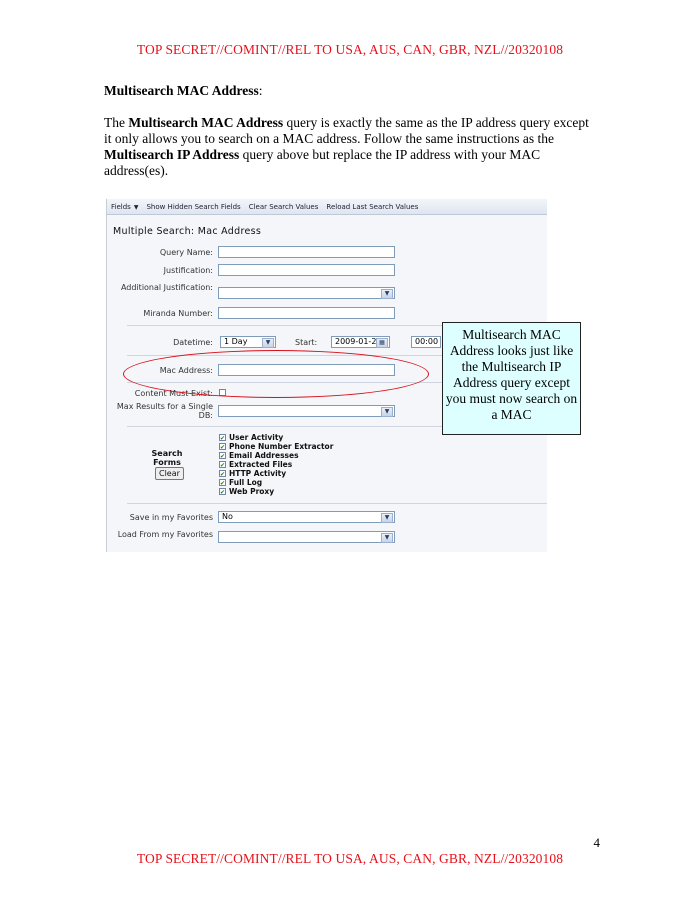 The width and height of the screenshot is (700, 906). What do you see at coordinates (306, 517) in the screenshot?
I see `save-favorites-select: No ▼` at bounding box center [306, 517].